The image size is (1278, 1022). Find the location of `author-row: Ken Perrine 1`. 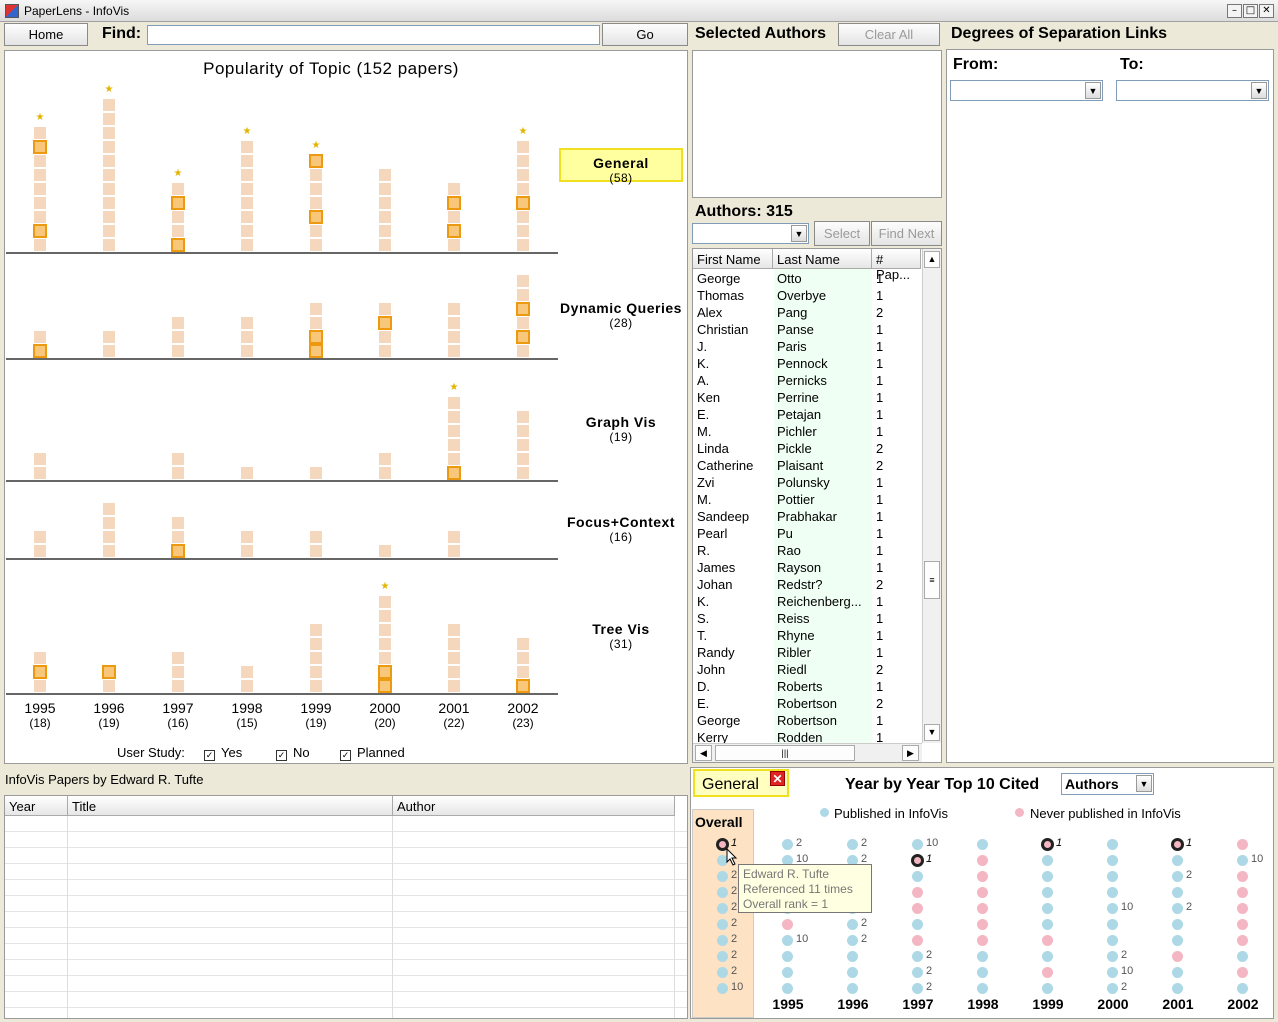

author-row: Ken Perrine 1 is located at coordinates (807, 397).